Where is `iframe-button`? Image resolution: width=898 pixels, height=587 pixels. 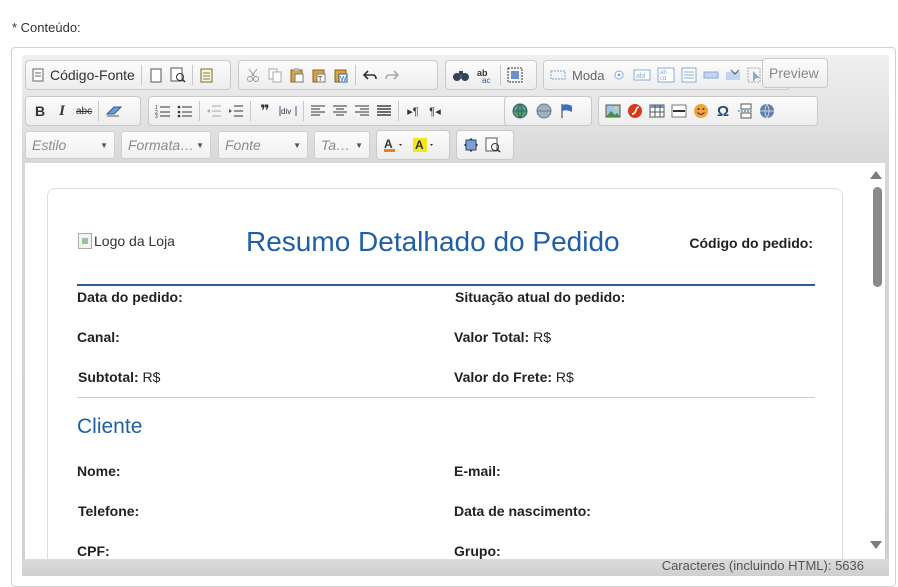 iframe-button is located at coordinates (767, 111).